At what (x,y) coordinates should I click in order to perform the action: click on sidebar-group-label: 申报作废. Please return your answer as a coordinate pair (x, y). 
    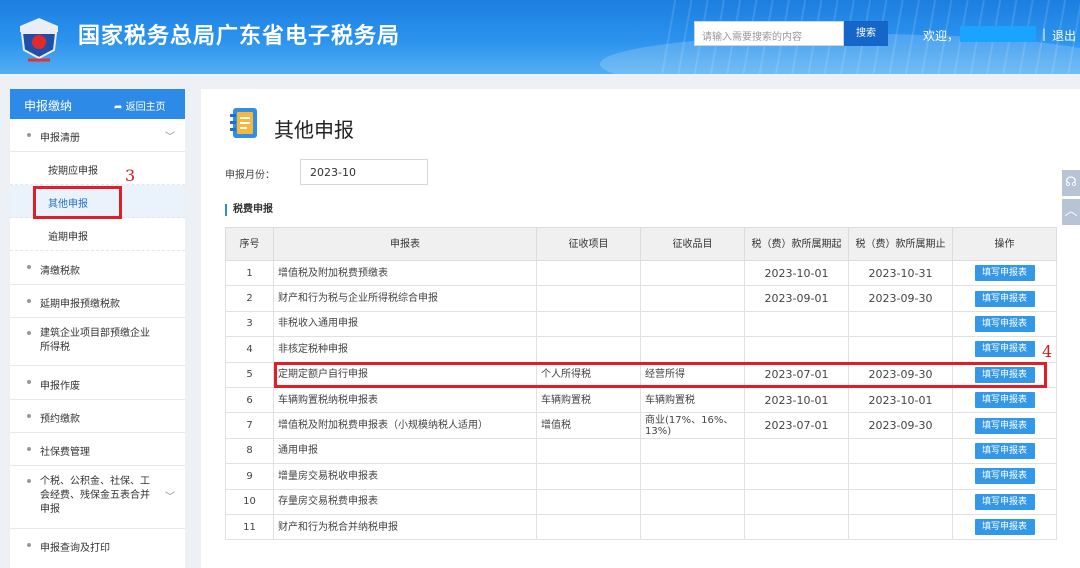
    Looking at the image, I should click on (60, 386).